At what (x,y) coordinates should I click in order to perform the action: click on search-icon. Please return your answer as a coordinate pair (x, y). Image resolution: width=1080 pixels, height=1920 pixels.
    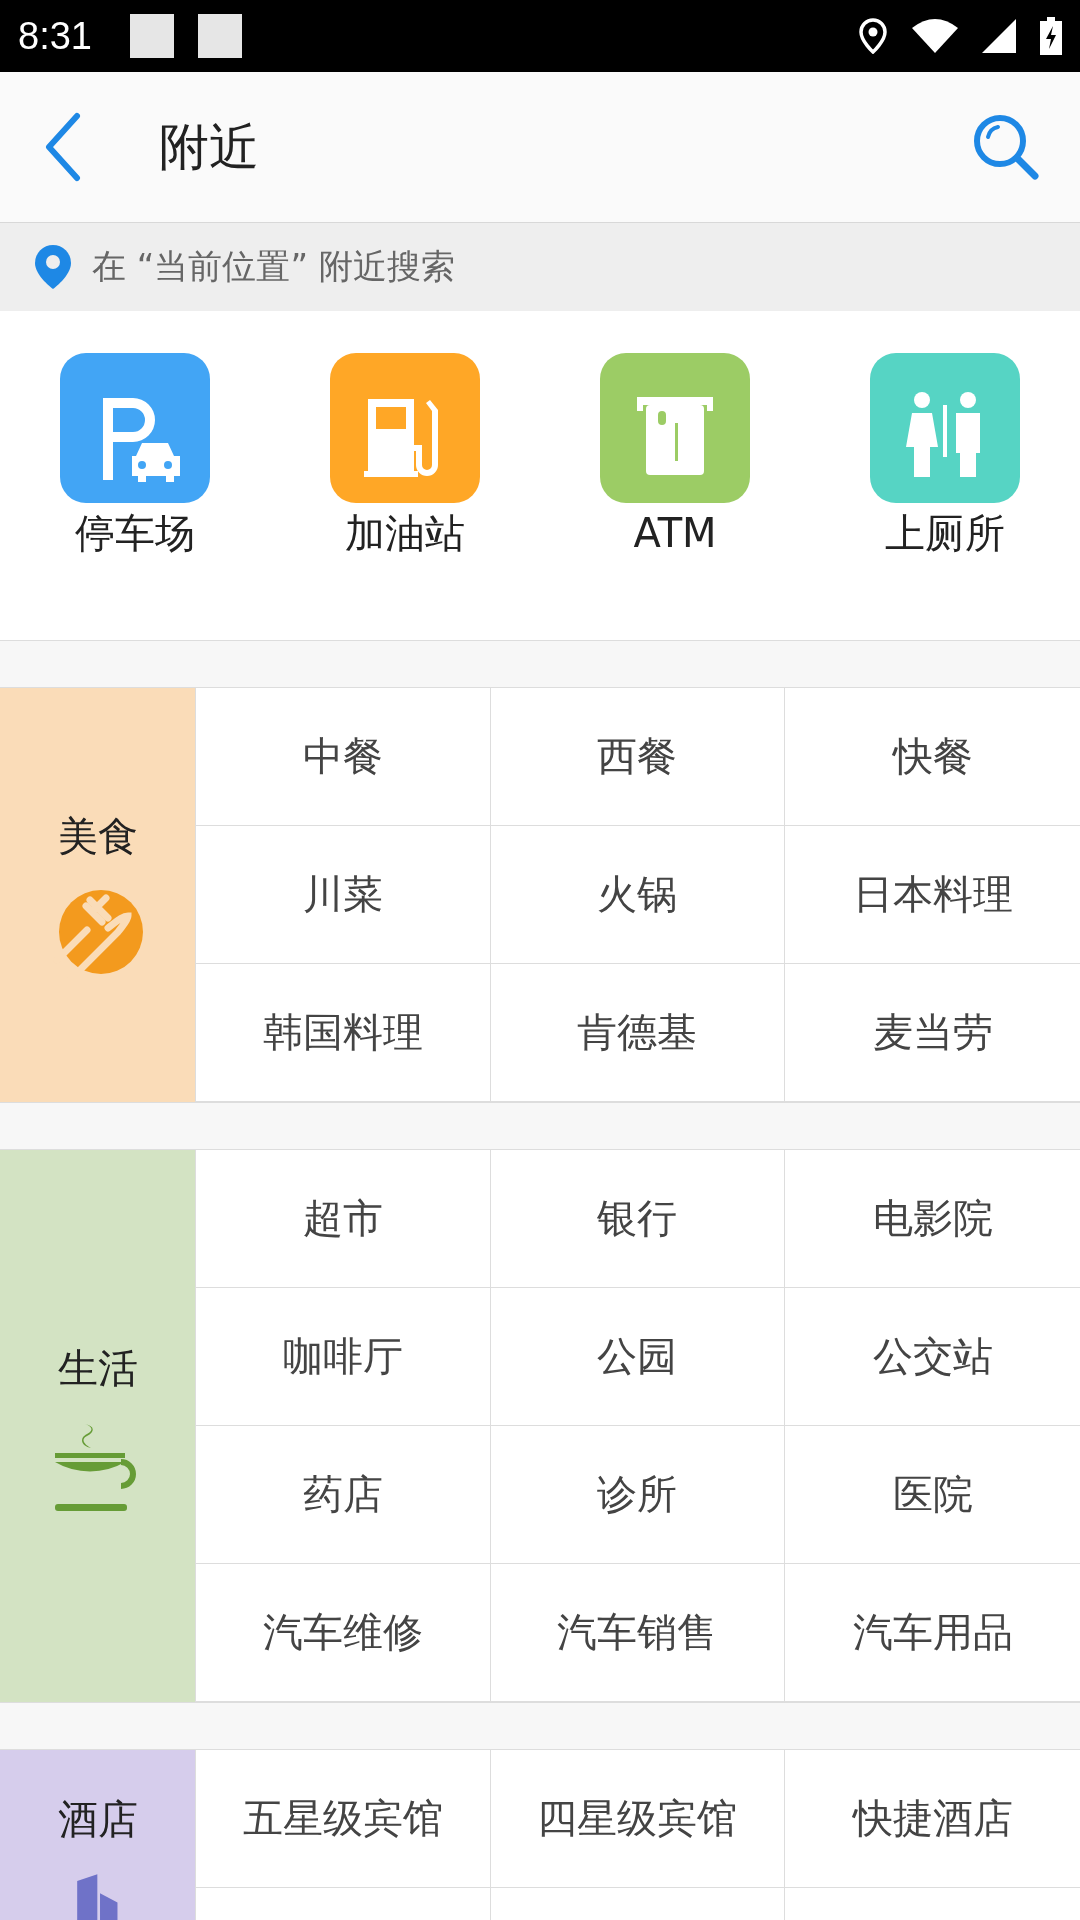
    Looking at the image, I should click on (1006, 147).